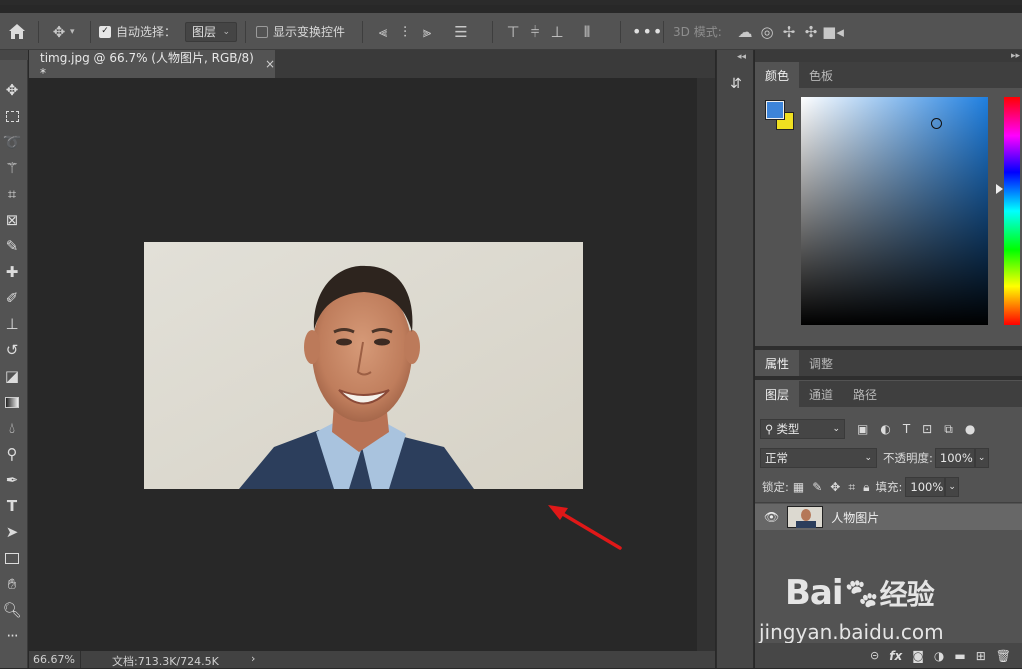 Image resolution: width=1022 pixels, height=669 pixels. I want to click on auto-select-dropdown: 图层 ⌄, so click(211, 31).